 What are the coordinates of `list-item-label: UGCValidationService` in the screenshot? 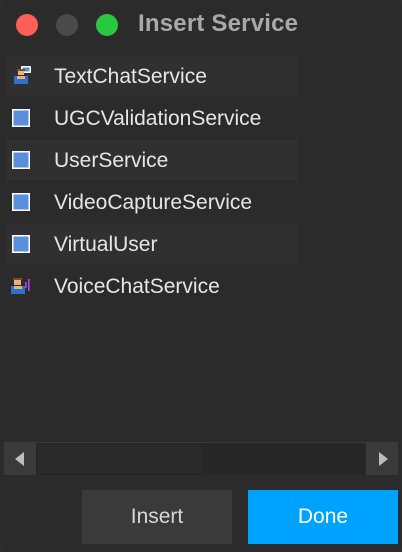 It's located at (158, 118).